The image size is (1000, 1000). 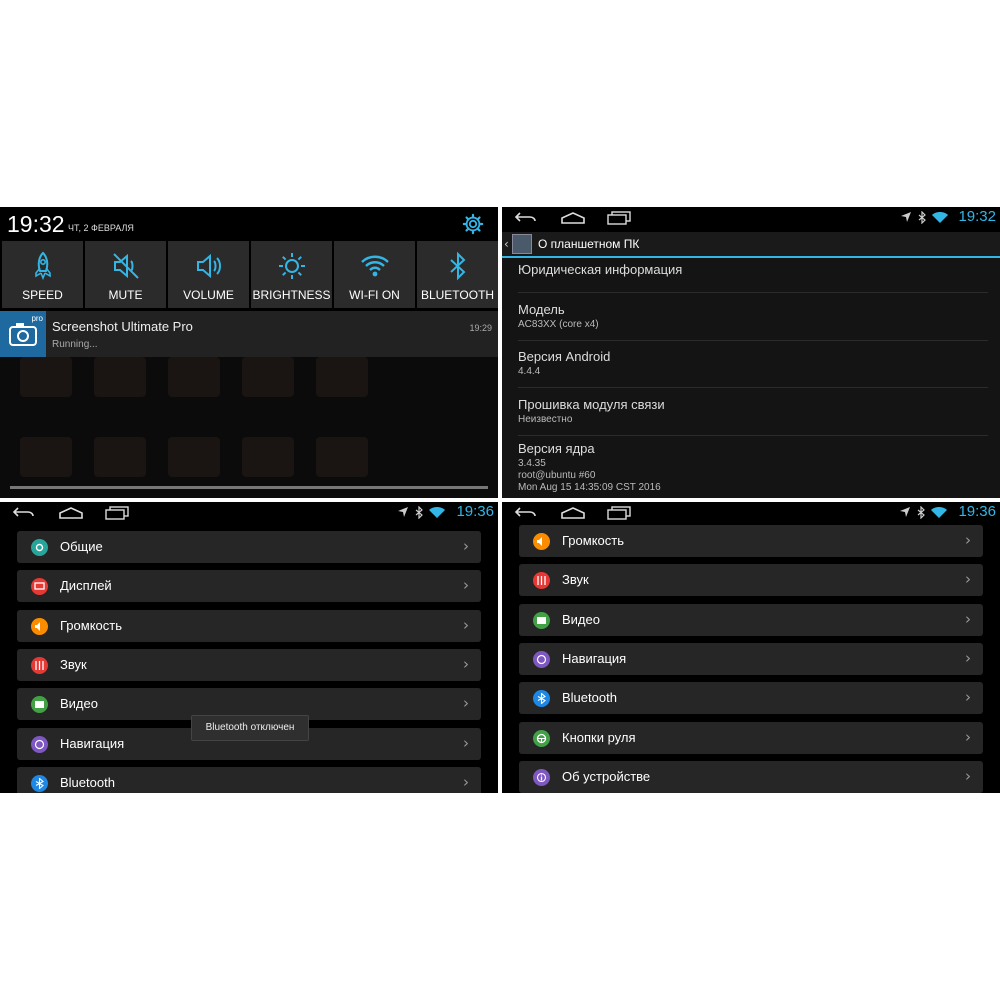 What do you see at coordinates (125, 295) in the screenshot?
I see `mute-tile-label: MUTE` at bounding box center [125, 295].